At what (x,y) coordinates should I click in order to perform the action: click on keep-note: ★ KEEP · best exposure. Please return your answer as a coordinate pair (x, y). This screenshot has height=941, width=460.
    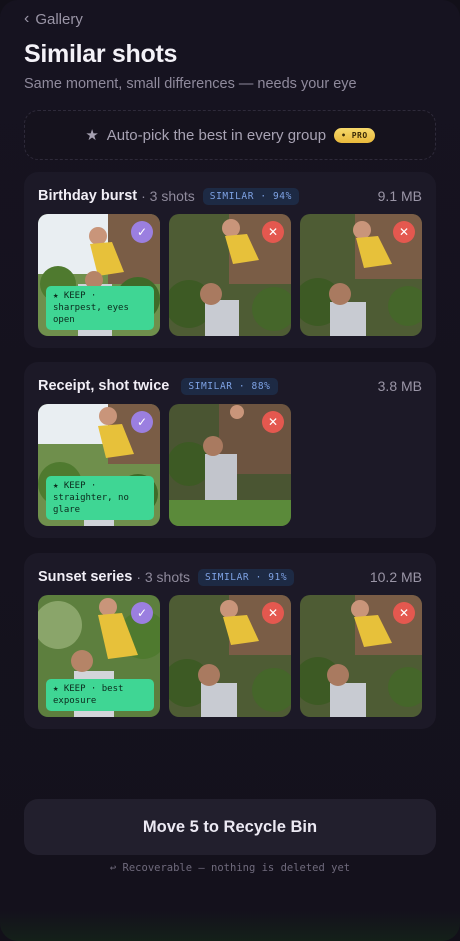
    Looking at the image, I should click on (100, 695).